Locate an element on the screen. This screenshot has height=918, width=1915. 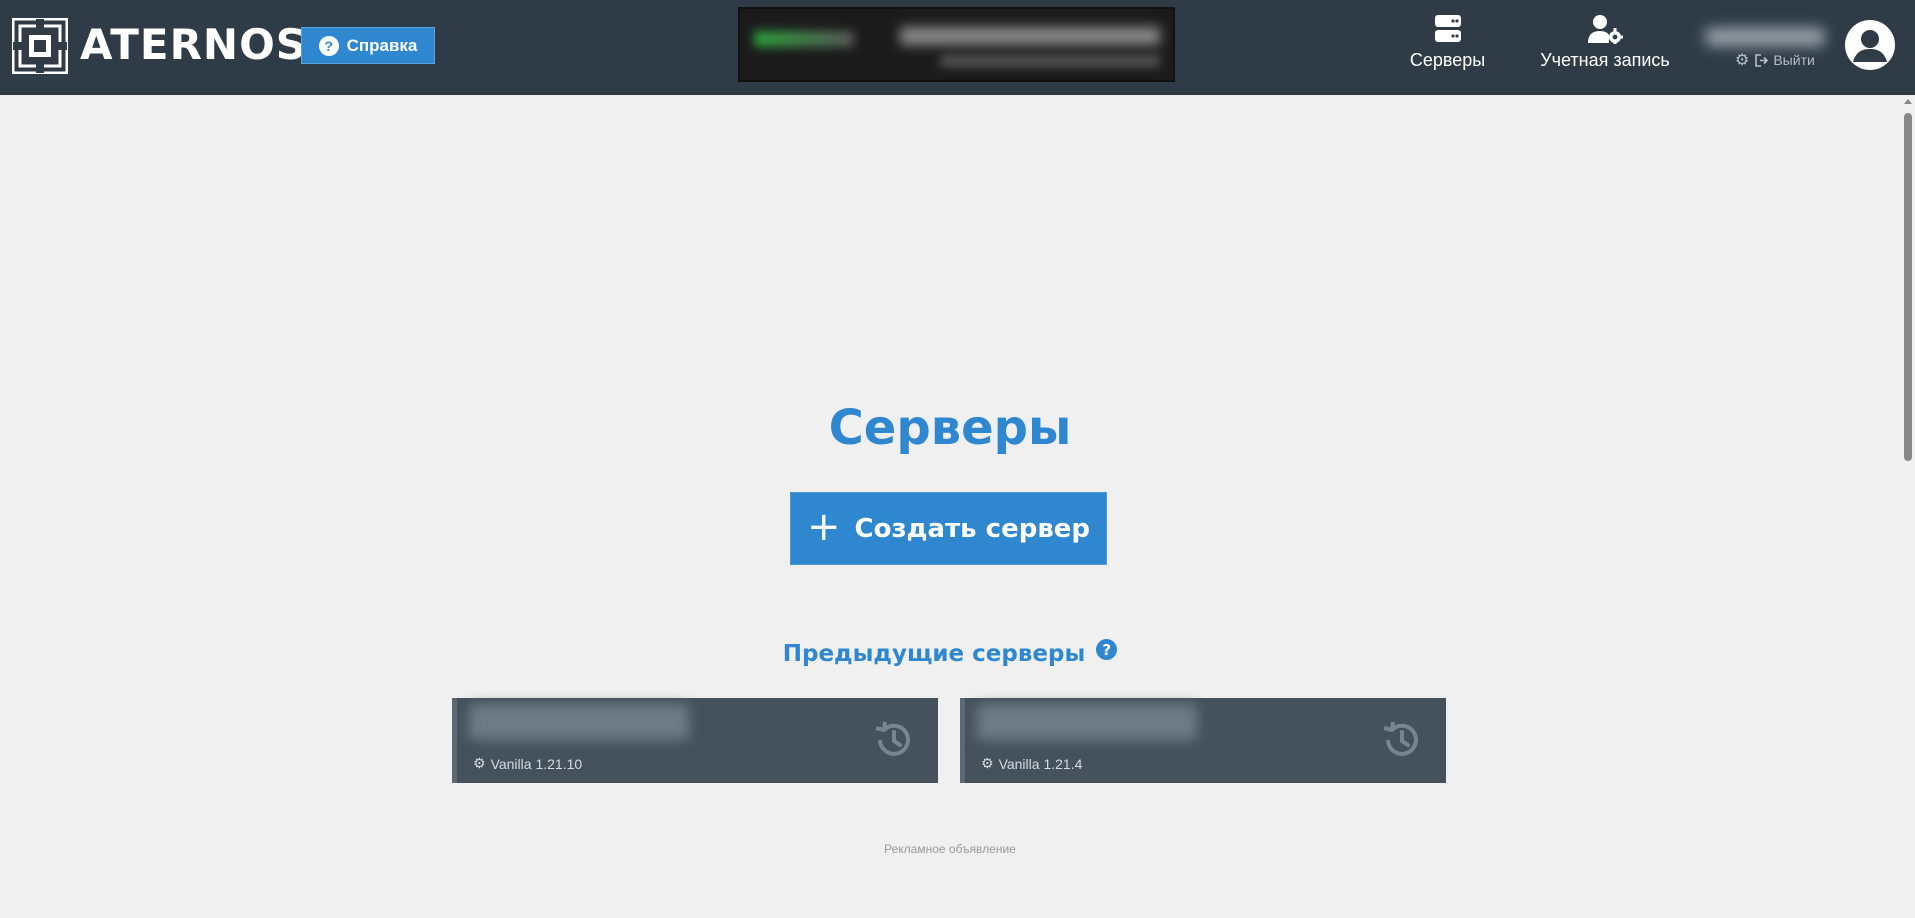
server-version: ⚙ Vanilla 1.21.10 is located at coordinates (527, 763).